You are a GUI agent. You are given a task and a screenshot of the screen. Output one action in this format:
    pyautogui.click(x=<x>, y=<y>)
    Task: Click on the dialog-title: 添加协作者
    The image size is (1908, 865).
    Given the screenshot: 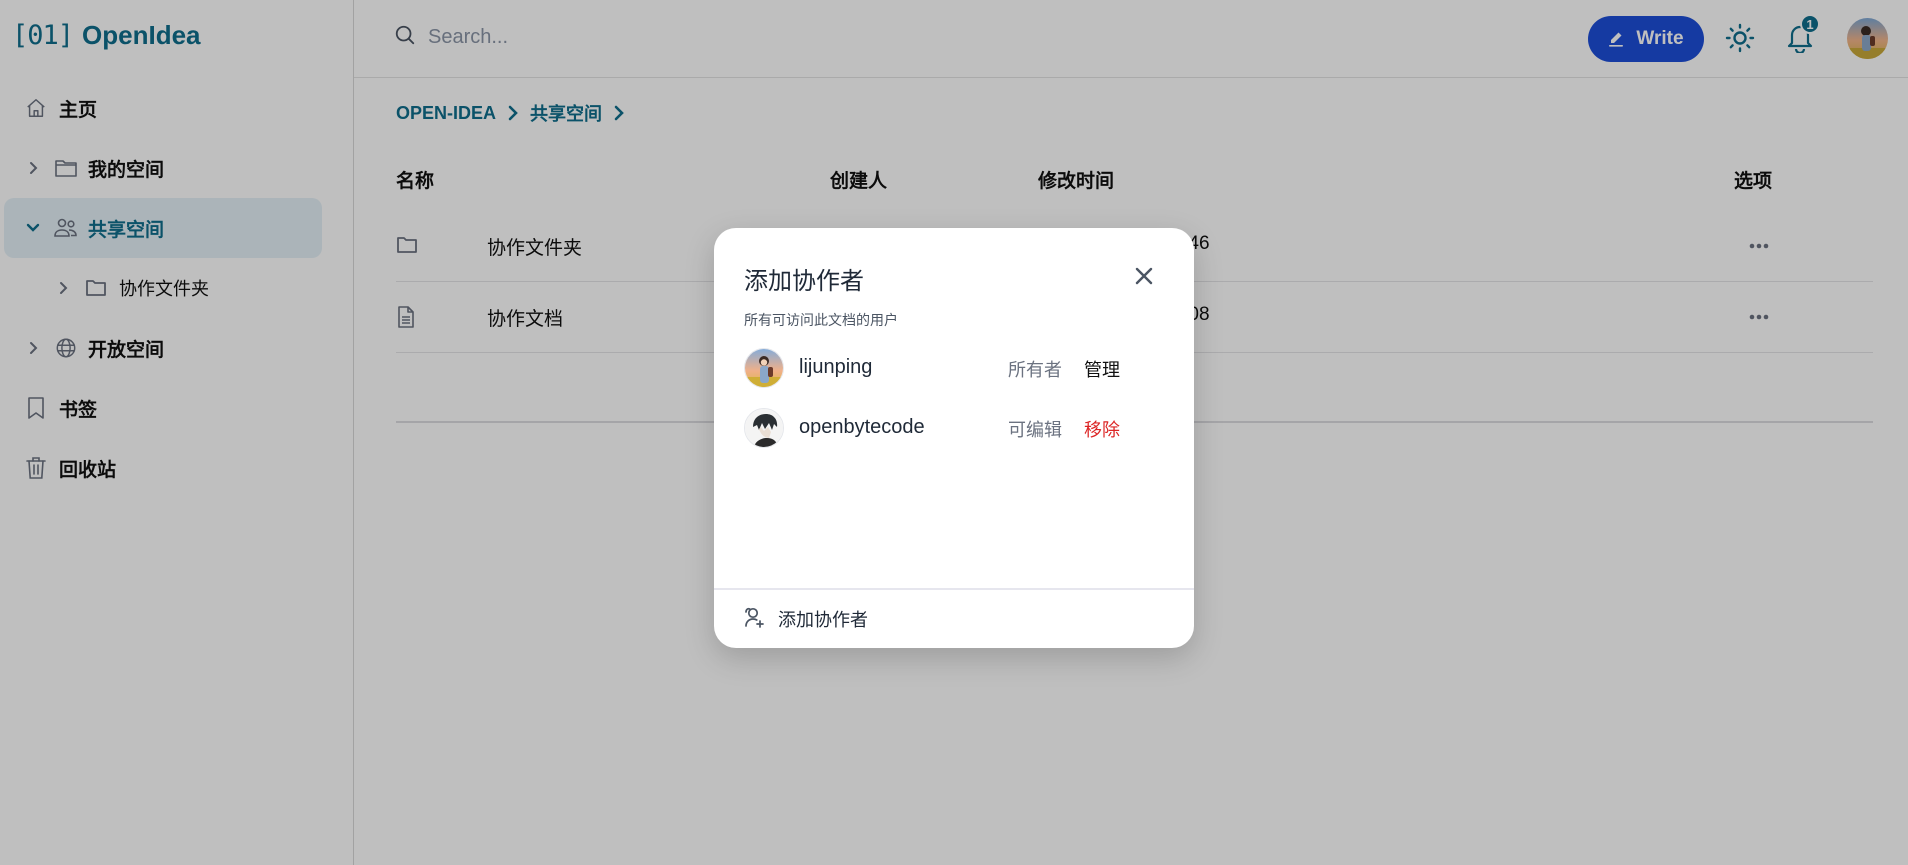 What is the action you would take?
    pyautogui.click(x=804, y=281)
    